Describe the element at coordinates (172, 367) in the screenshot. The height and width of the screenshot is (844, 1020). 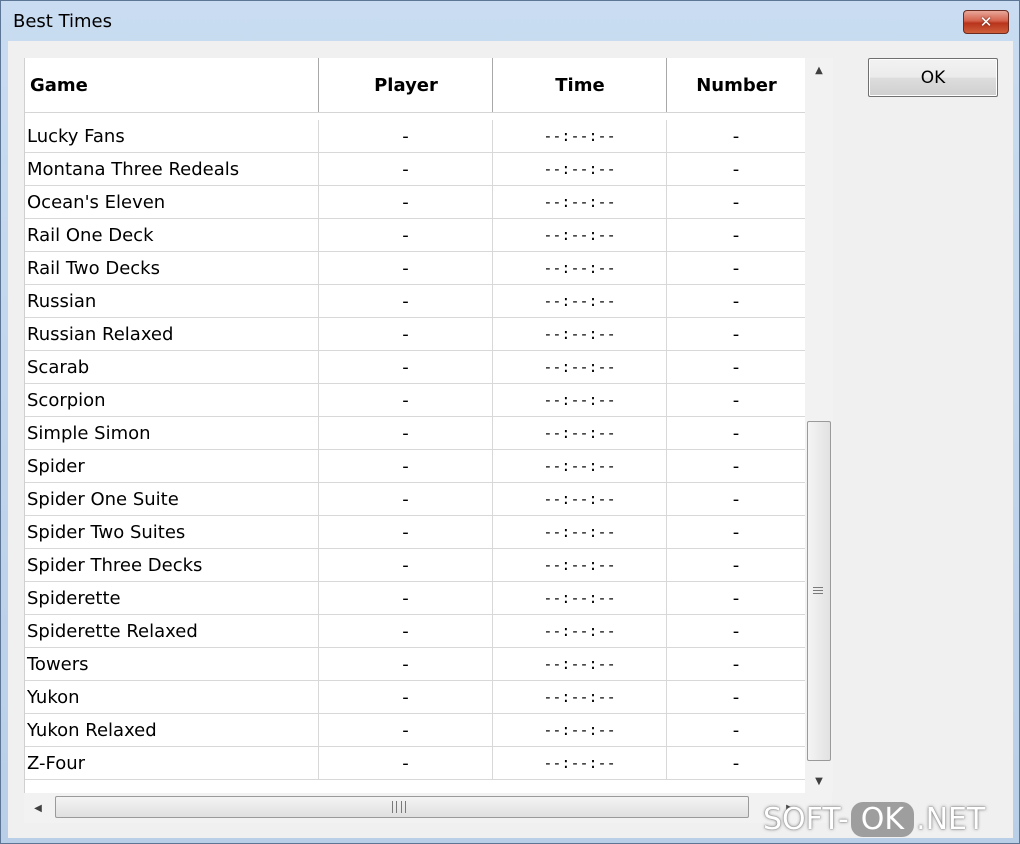
I see `game-cell: Scarab` at that location.